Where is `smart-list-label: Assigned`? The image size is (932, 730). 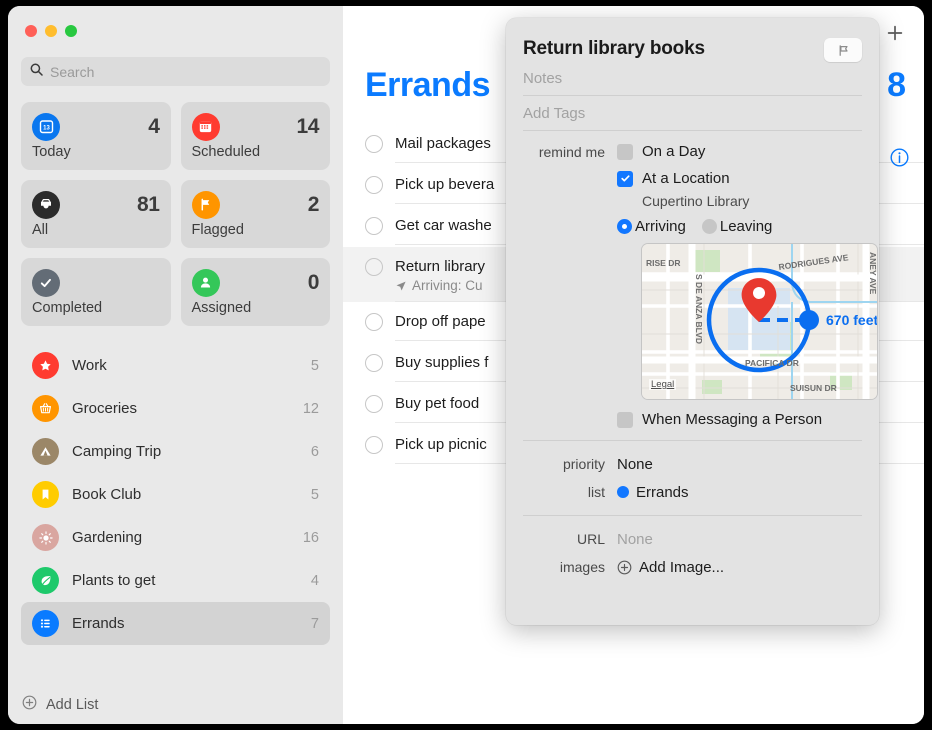
smart-list-label: Assigned is located at coordinates (221, 308).